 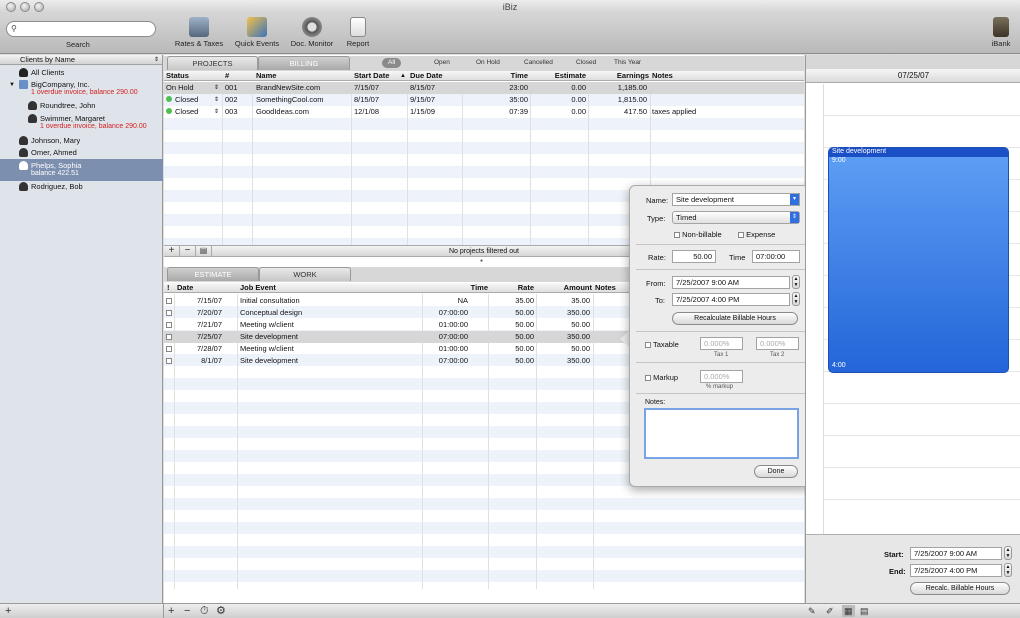 I want to click on tab-work: WORK, so click(x=305, y=274).